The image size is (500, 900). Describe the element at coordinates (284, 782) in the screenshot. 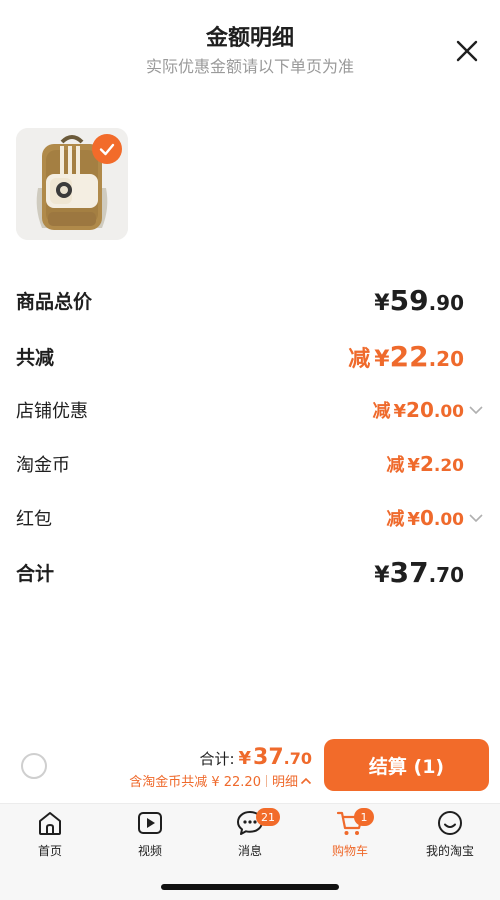

I see `details-label: 明细` at that location.